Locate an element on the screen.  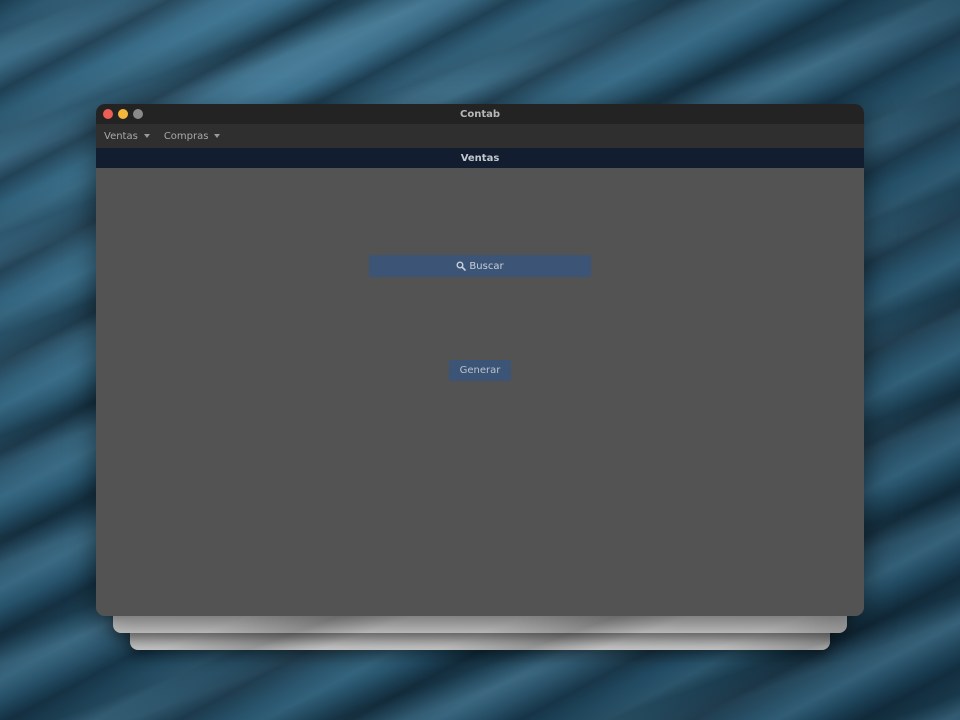
menu-ventas-label: Ventas is located at coordinates (121, 136).